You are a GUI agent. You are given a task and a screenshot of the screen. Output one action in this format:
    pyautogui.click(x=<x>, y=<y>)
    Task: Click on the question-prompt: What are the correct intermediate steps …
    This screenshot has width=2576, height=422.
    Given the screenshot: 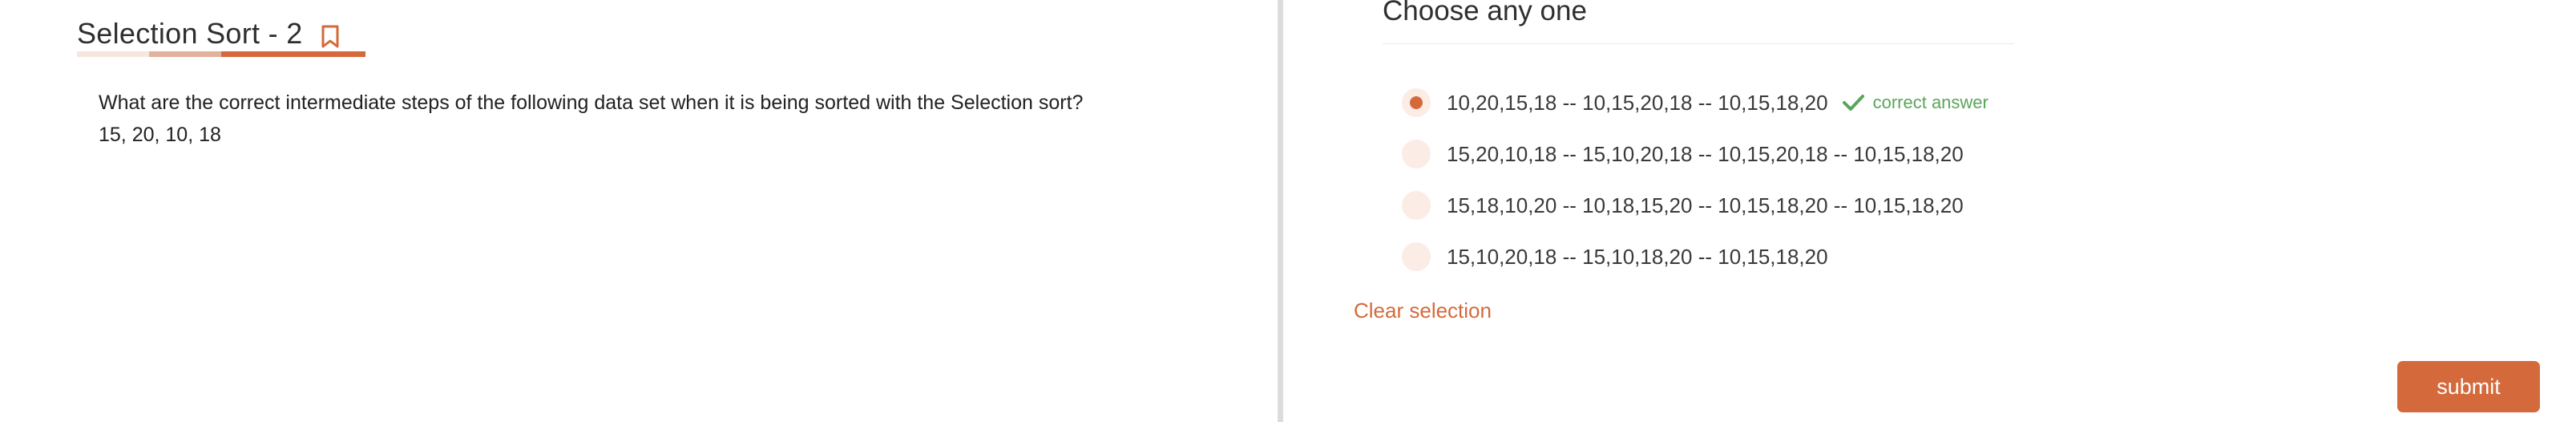 What is the action you would take?
    pyautogui.click(x=591, y=102)
    